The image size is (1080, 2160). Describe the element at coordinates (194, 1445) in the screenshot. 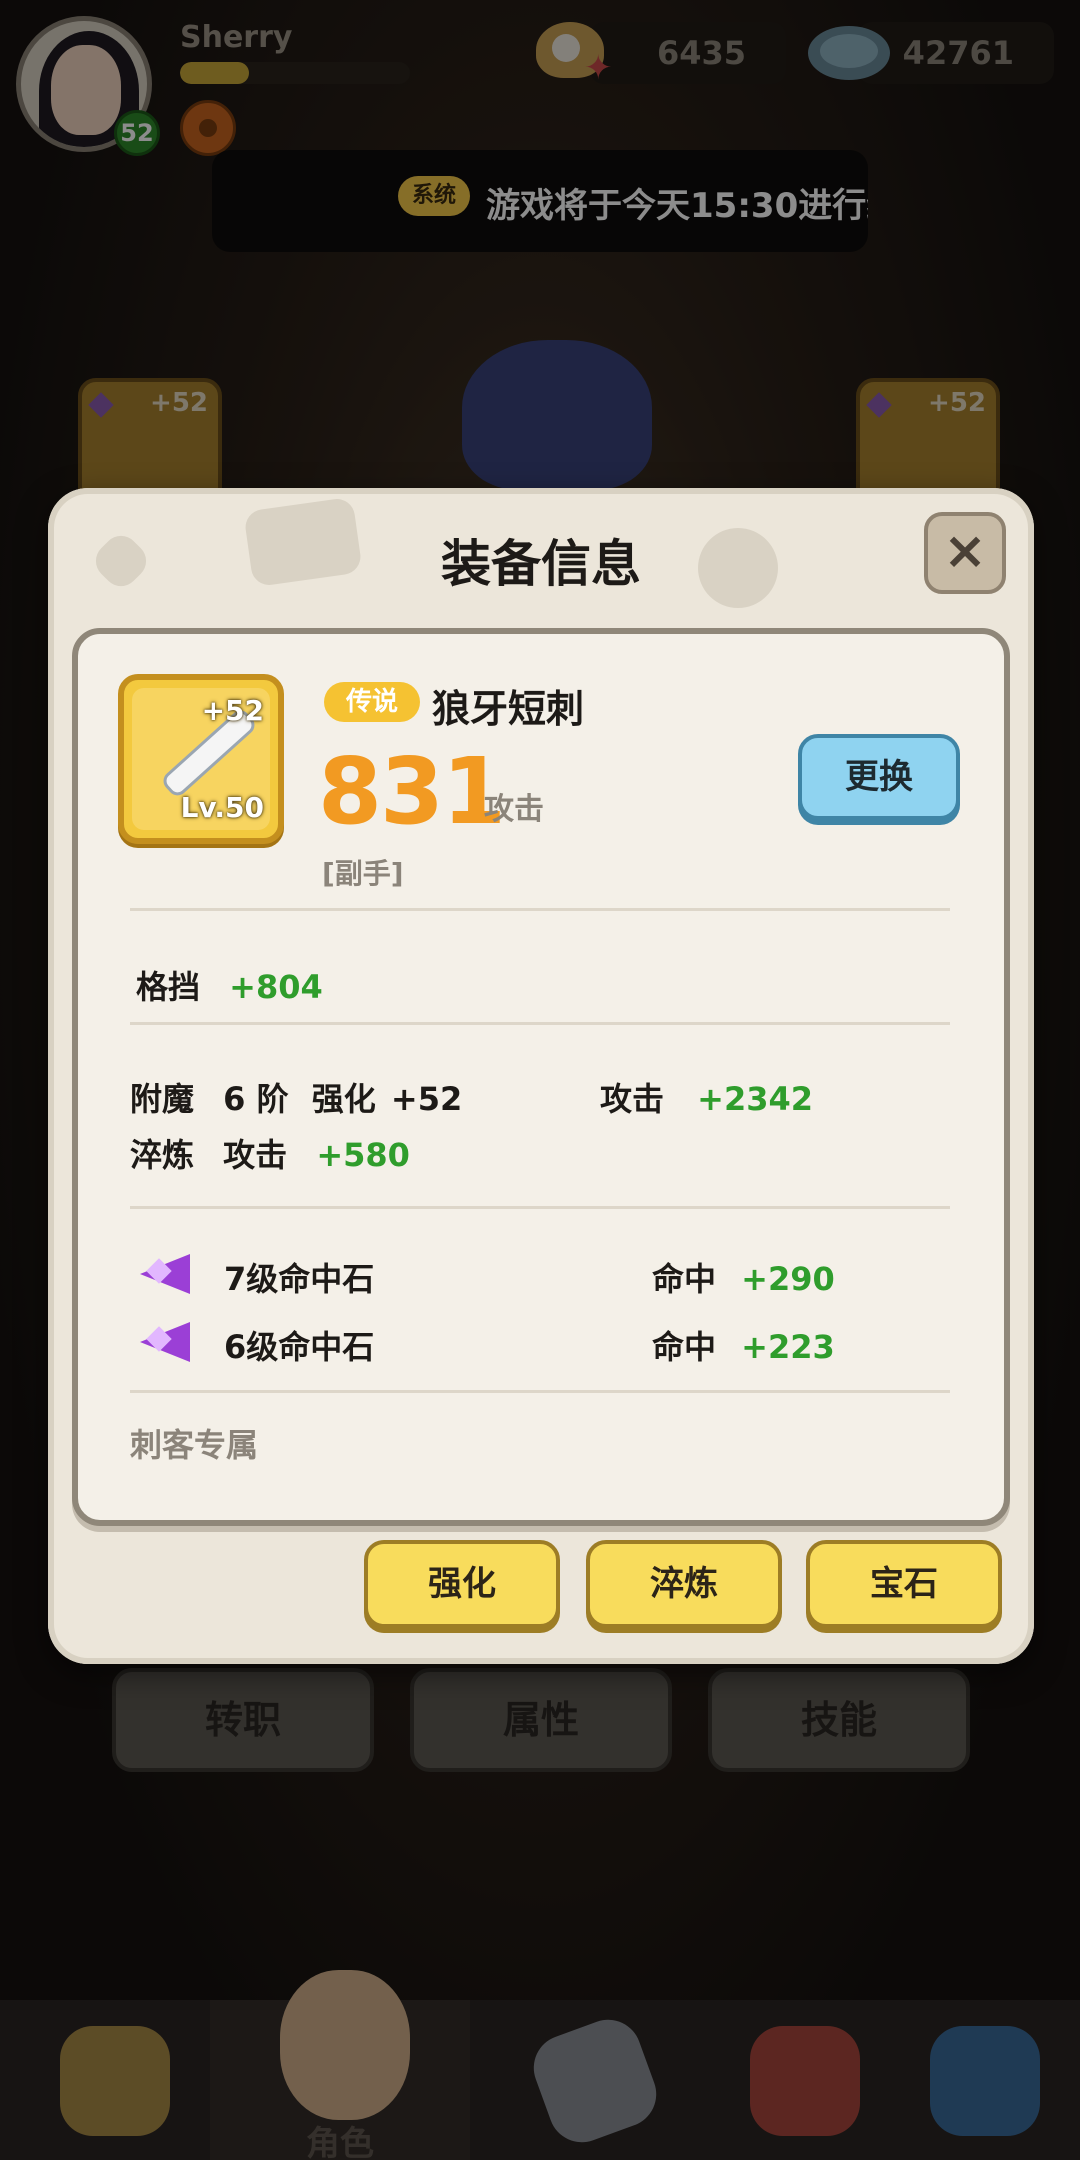

I see `class-exclusive-note: 刺客专属` at that location.